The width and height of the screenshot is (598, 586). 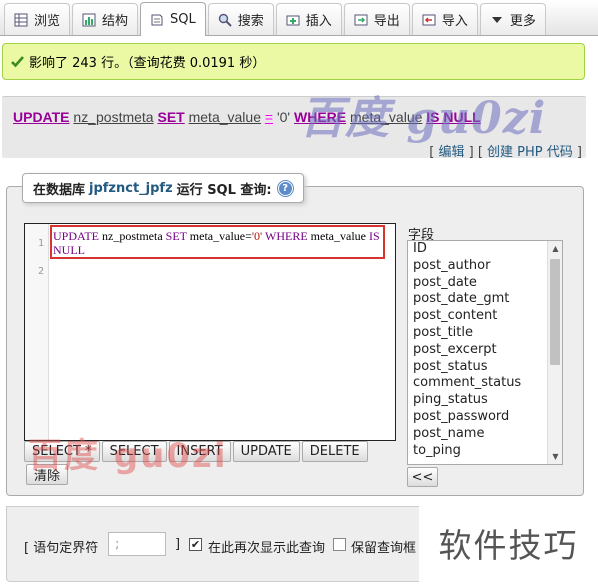 I want to click on line-number-gutter: 1 2, so click(x=37, y=332).